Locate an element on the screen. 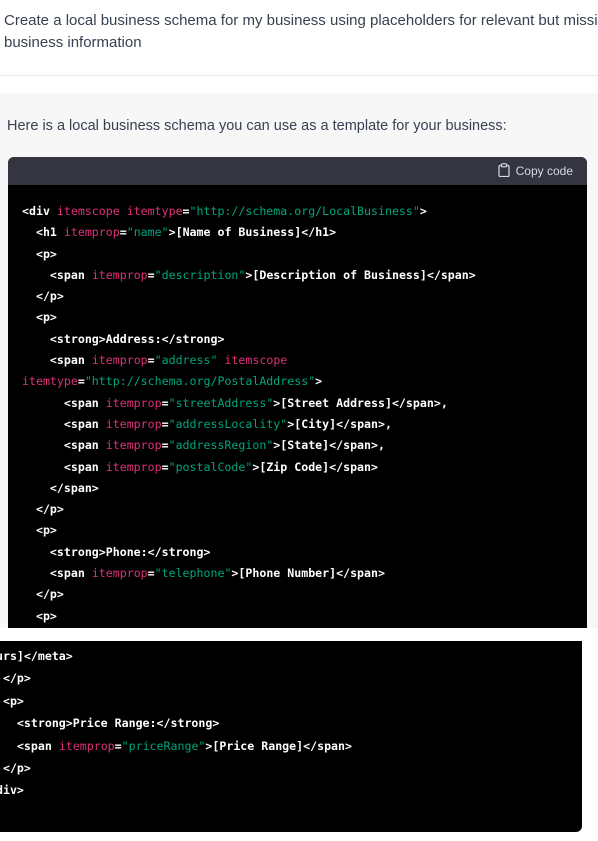  code-token-str: "description" is located at coordinates (200, 274).